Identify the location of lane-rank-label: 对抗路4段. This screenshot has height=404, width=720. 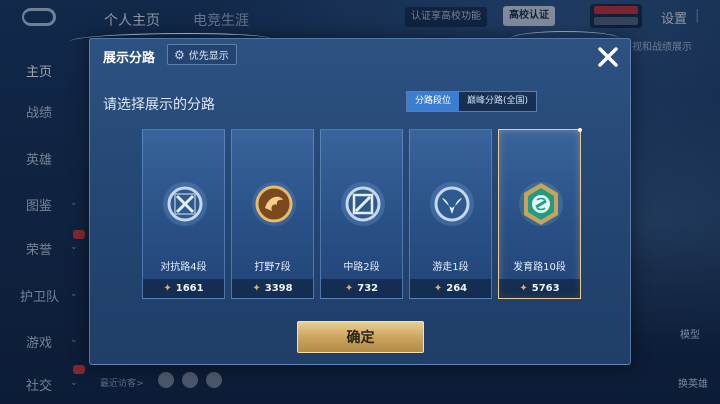
(183, 267).